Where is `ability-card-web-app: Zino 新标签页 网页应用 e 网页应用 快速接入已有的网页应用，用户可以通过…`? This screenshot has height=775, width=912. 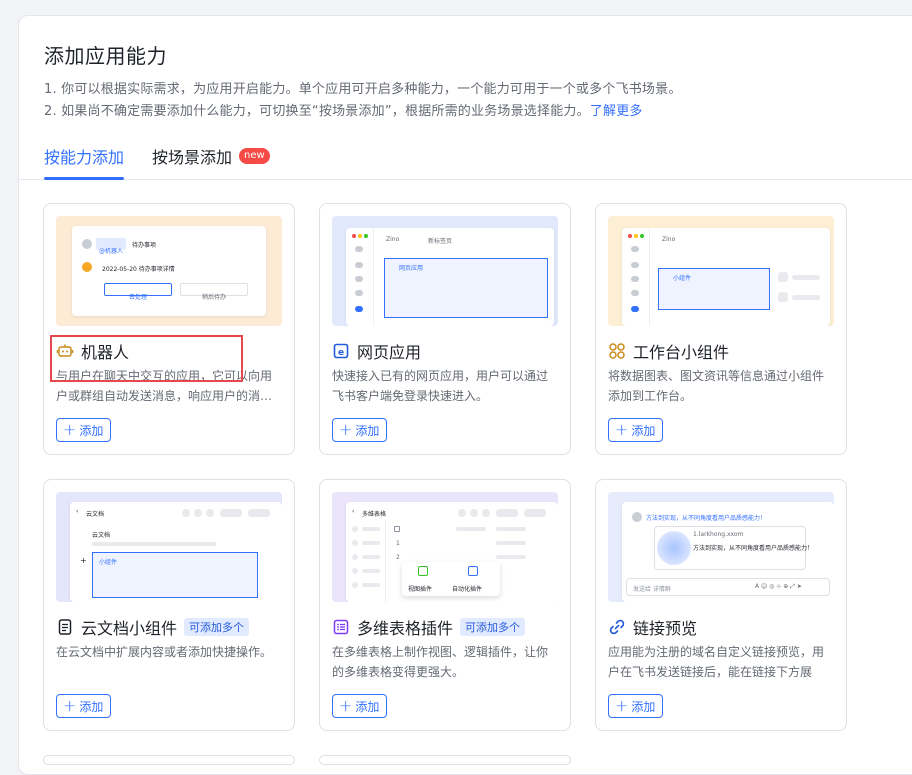
ability-card-web-app: Zino 新标签页 网页应用 e 网页应用 快速接入已有的网页应用，用户可以通过… is located at coordinates (445, 329).